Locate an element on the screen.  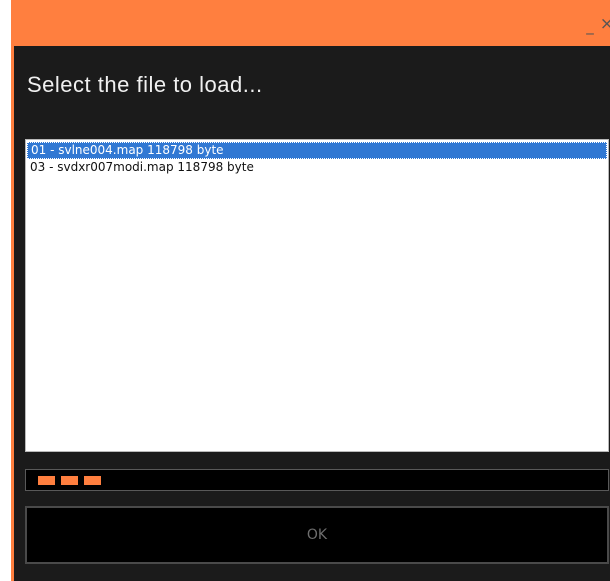
minimize-button: _ is located at coordinates (590, 26).